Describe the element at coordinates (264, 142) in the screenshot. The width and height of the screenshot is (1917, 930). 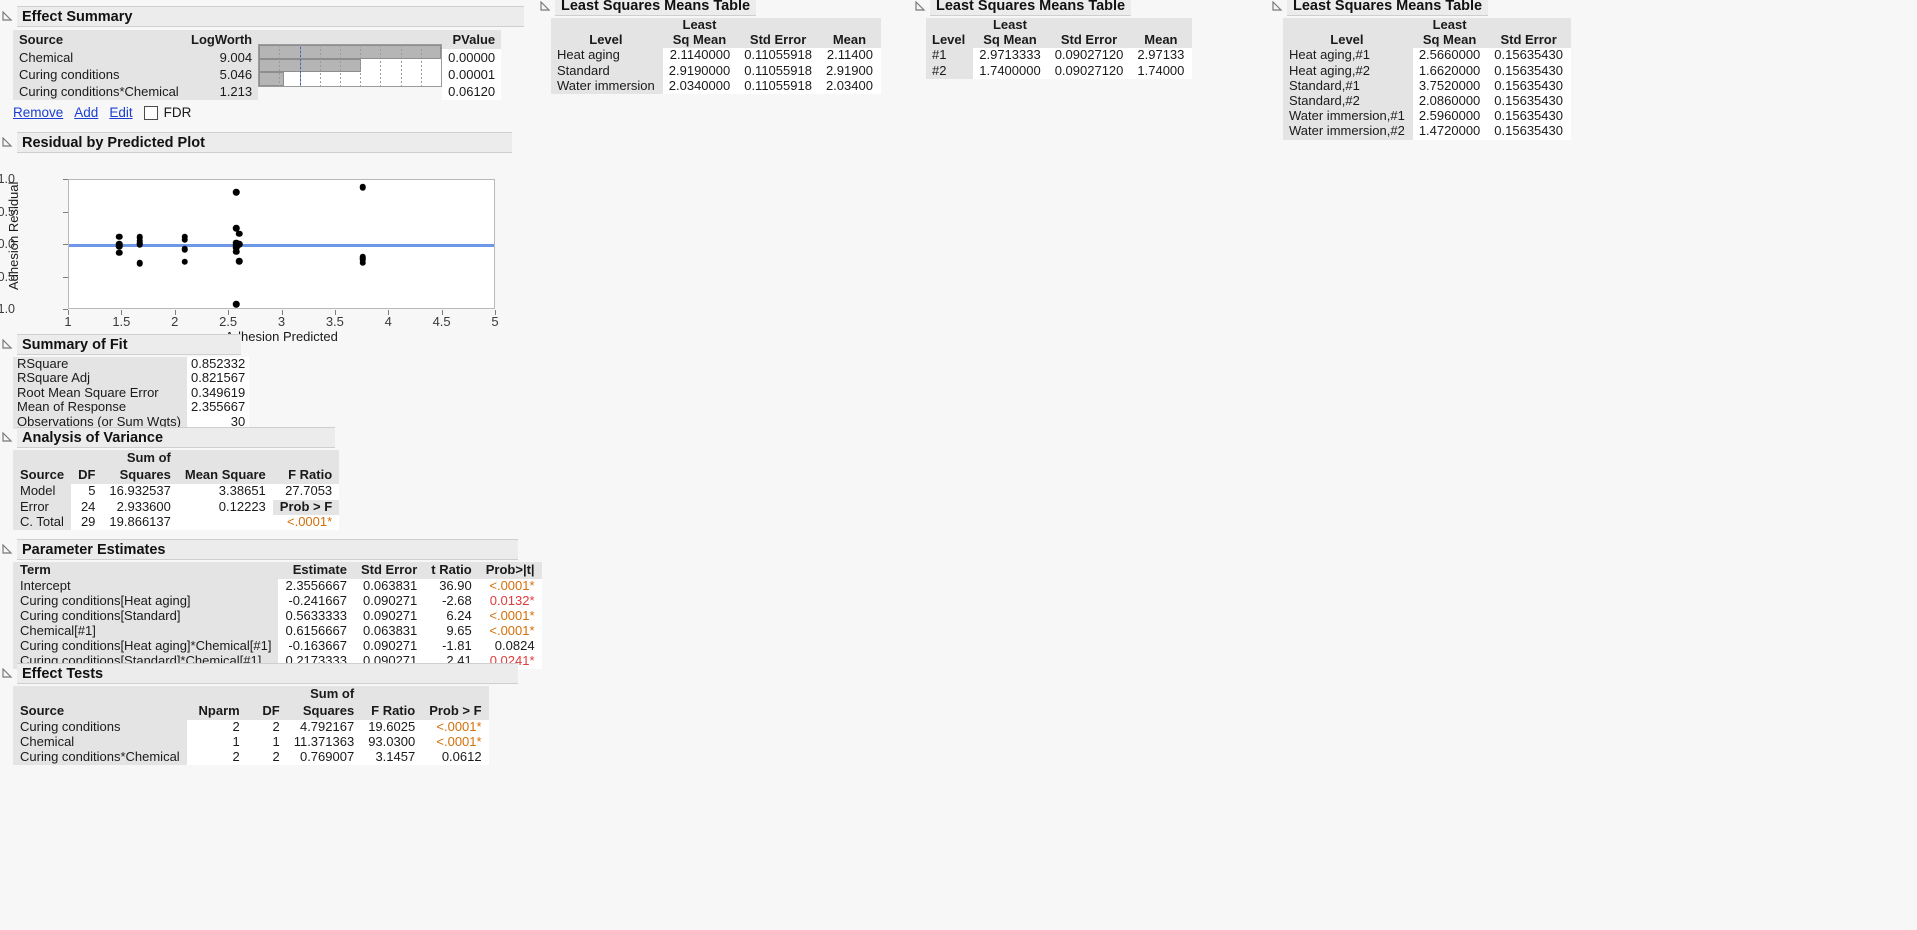
I see `residual-plot-title: Residual by Predicted Plot` at that location.